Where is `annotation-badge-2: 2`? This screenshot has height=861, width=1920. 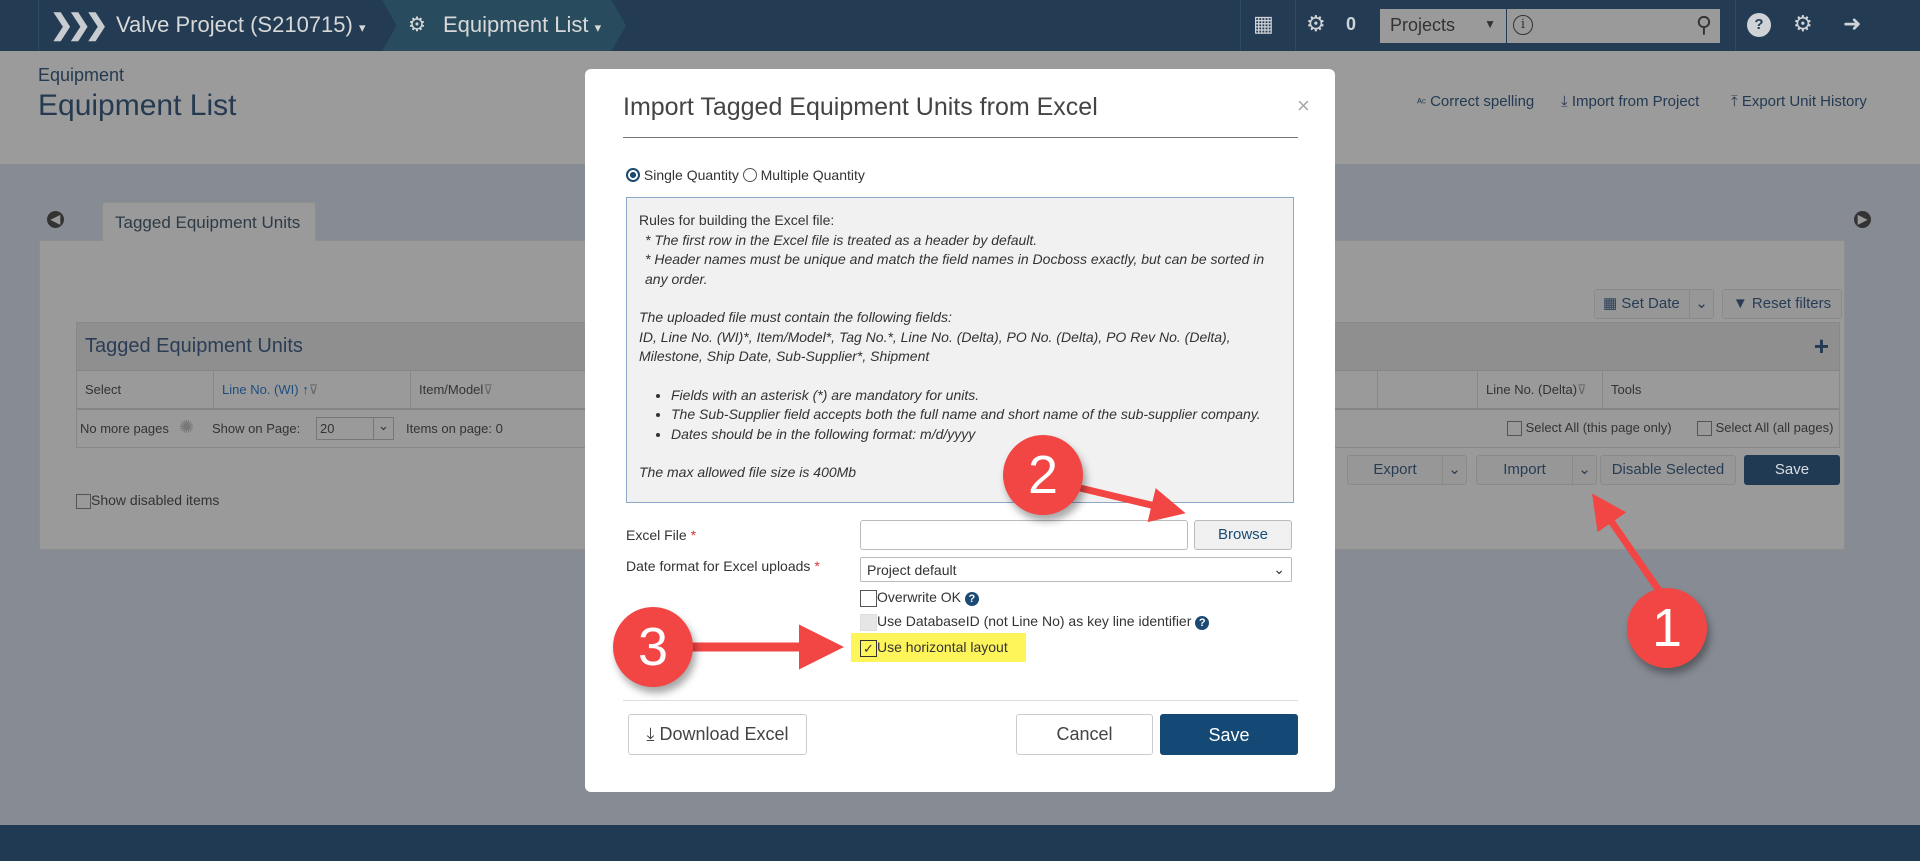 annotation-badge-2: 2 is located at coordinates (1043, 475).